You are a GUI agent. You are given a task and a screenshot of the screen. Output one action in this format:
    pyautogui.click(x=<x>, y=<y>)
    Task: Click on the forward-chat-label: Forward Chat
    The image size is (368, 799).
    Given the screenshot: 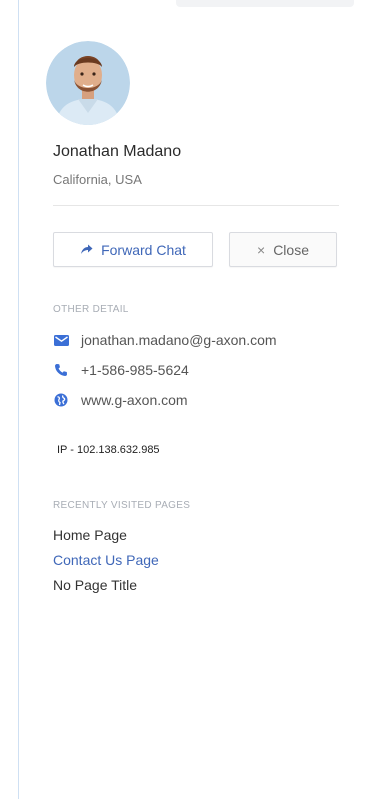 What is the action you would take?
    pyautogui.click(x=143, y=249)
    